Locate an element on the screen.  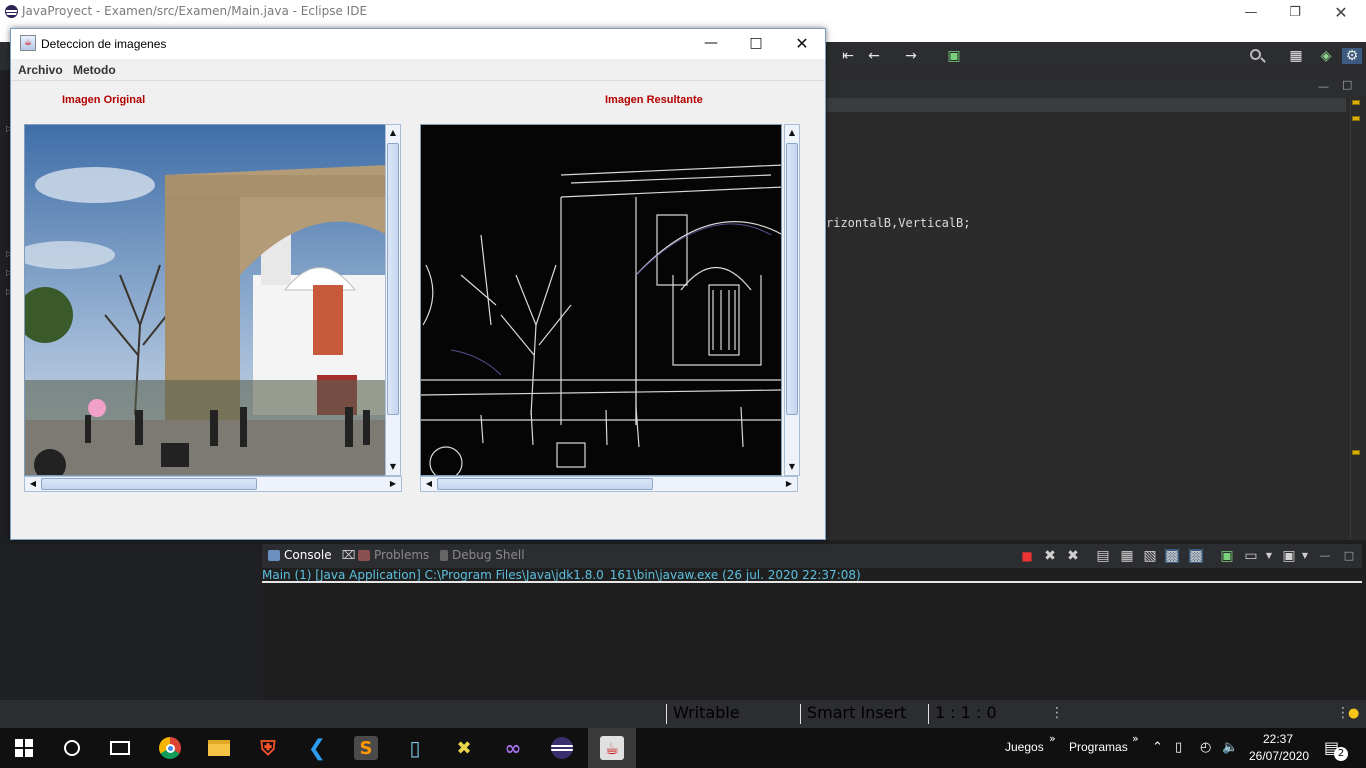
display-console-icon: ▭ is located at coordinates (1251, 556).